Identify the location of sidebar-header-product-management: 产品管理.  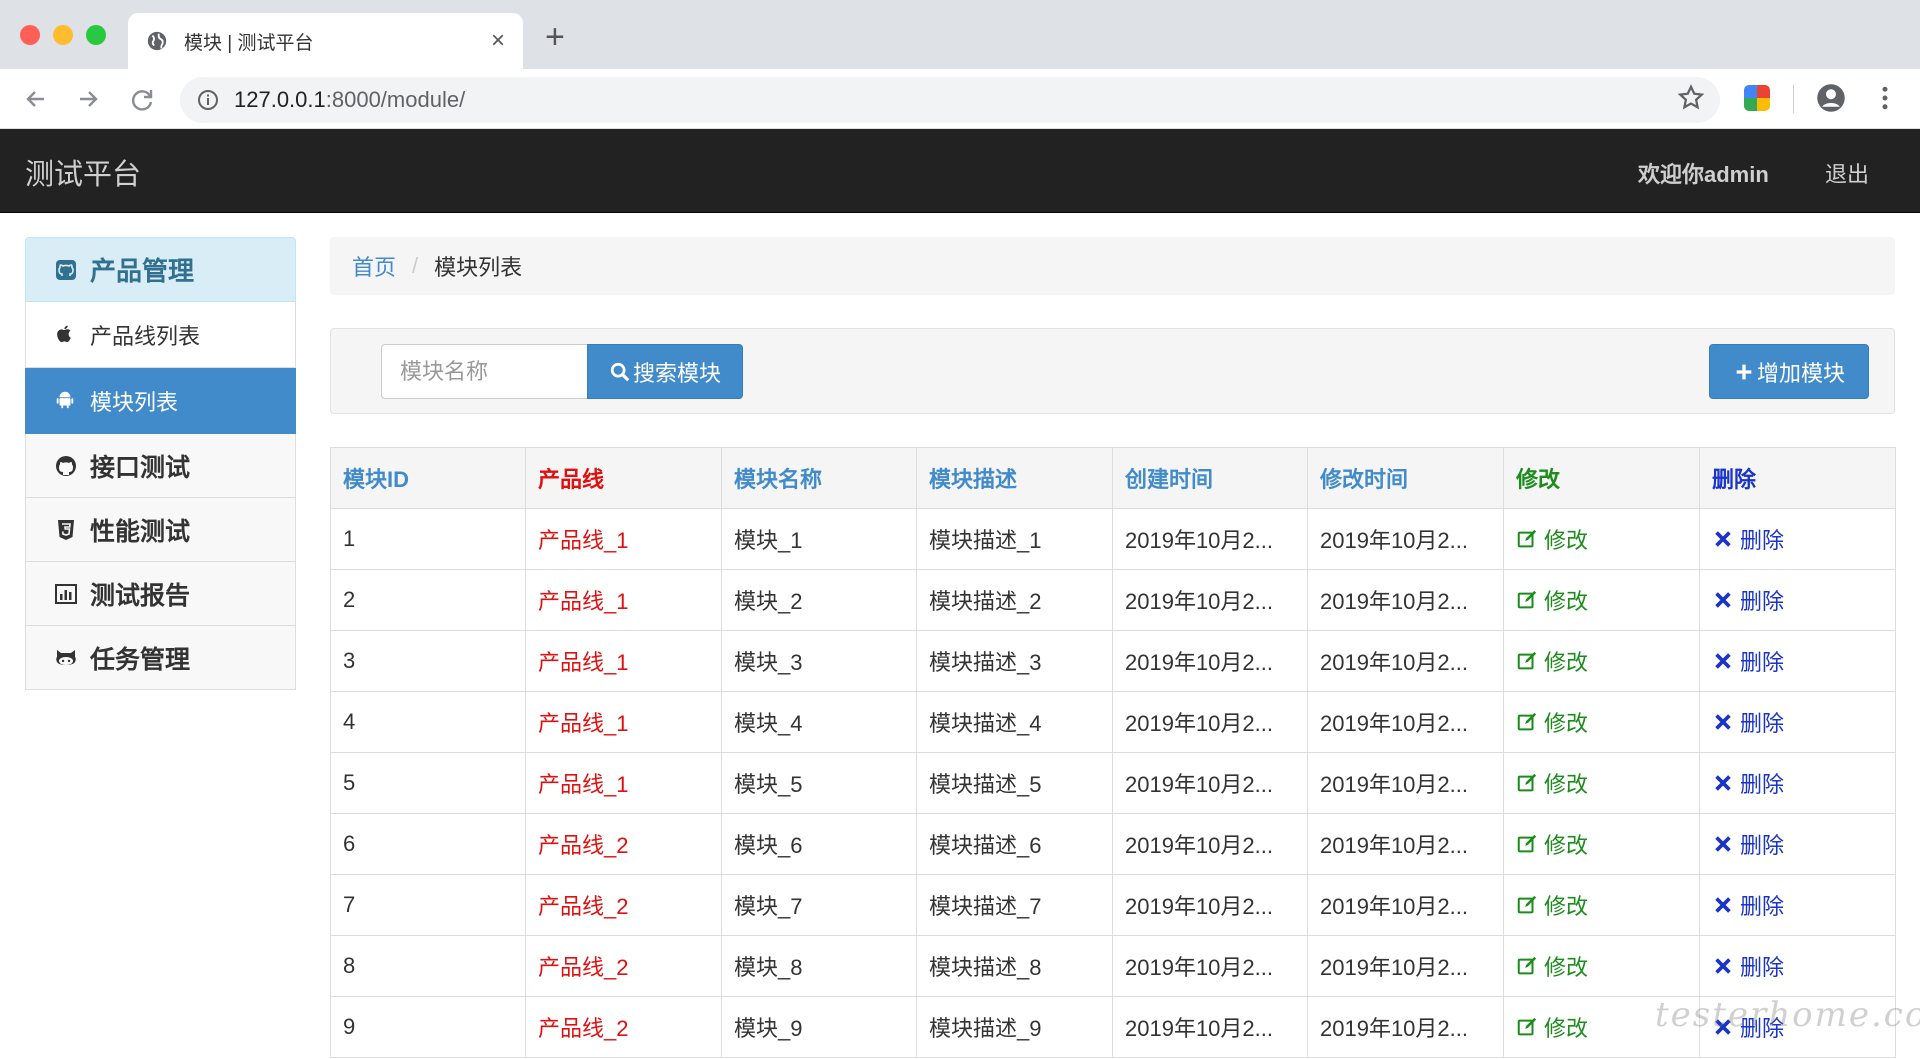
(160, 269).